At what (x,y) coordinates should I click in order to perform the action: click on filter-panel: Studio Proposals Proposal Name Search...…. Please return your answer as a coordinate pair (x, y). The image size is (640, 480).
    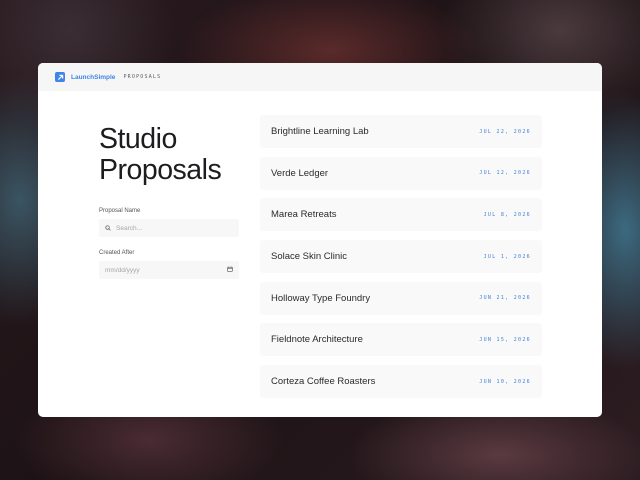
    Looking at the image, I should click on (174, 201).